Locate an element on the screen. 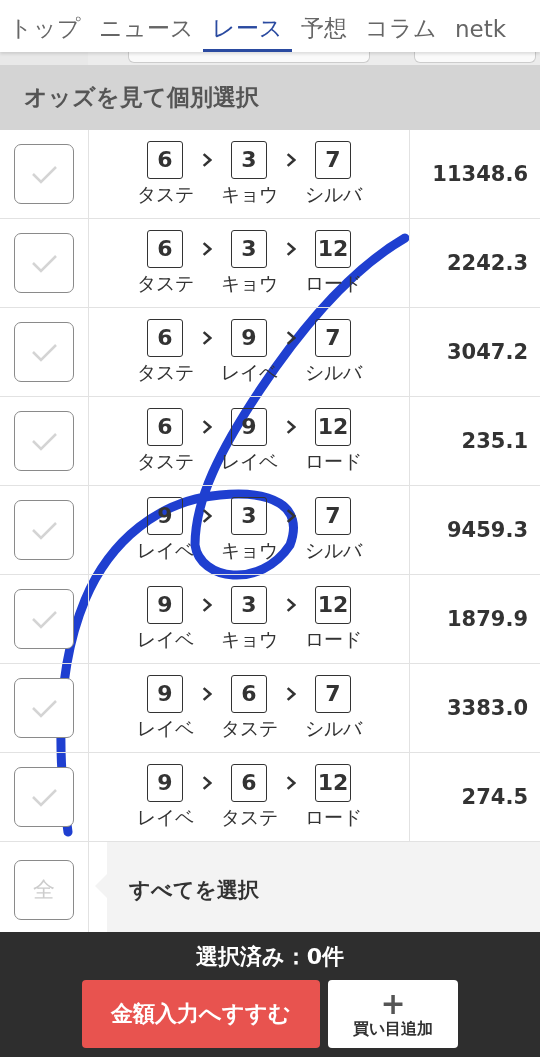  nav-tab: ニュース is located at coordinates (146, 26).